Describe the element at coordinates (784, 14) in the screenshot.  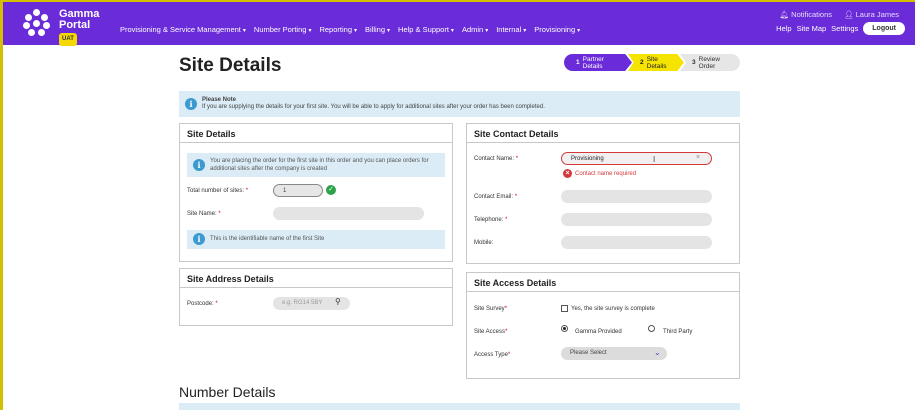
I see `bell-icon: 🔔︎` at that location.